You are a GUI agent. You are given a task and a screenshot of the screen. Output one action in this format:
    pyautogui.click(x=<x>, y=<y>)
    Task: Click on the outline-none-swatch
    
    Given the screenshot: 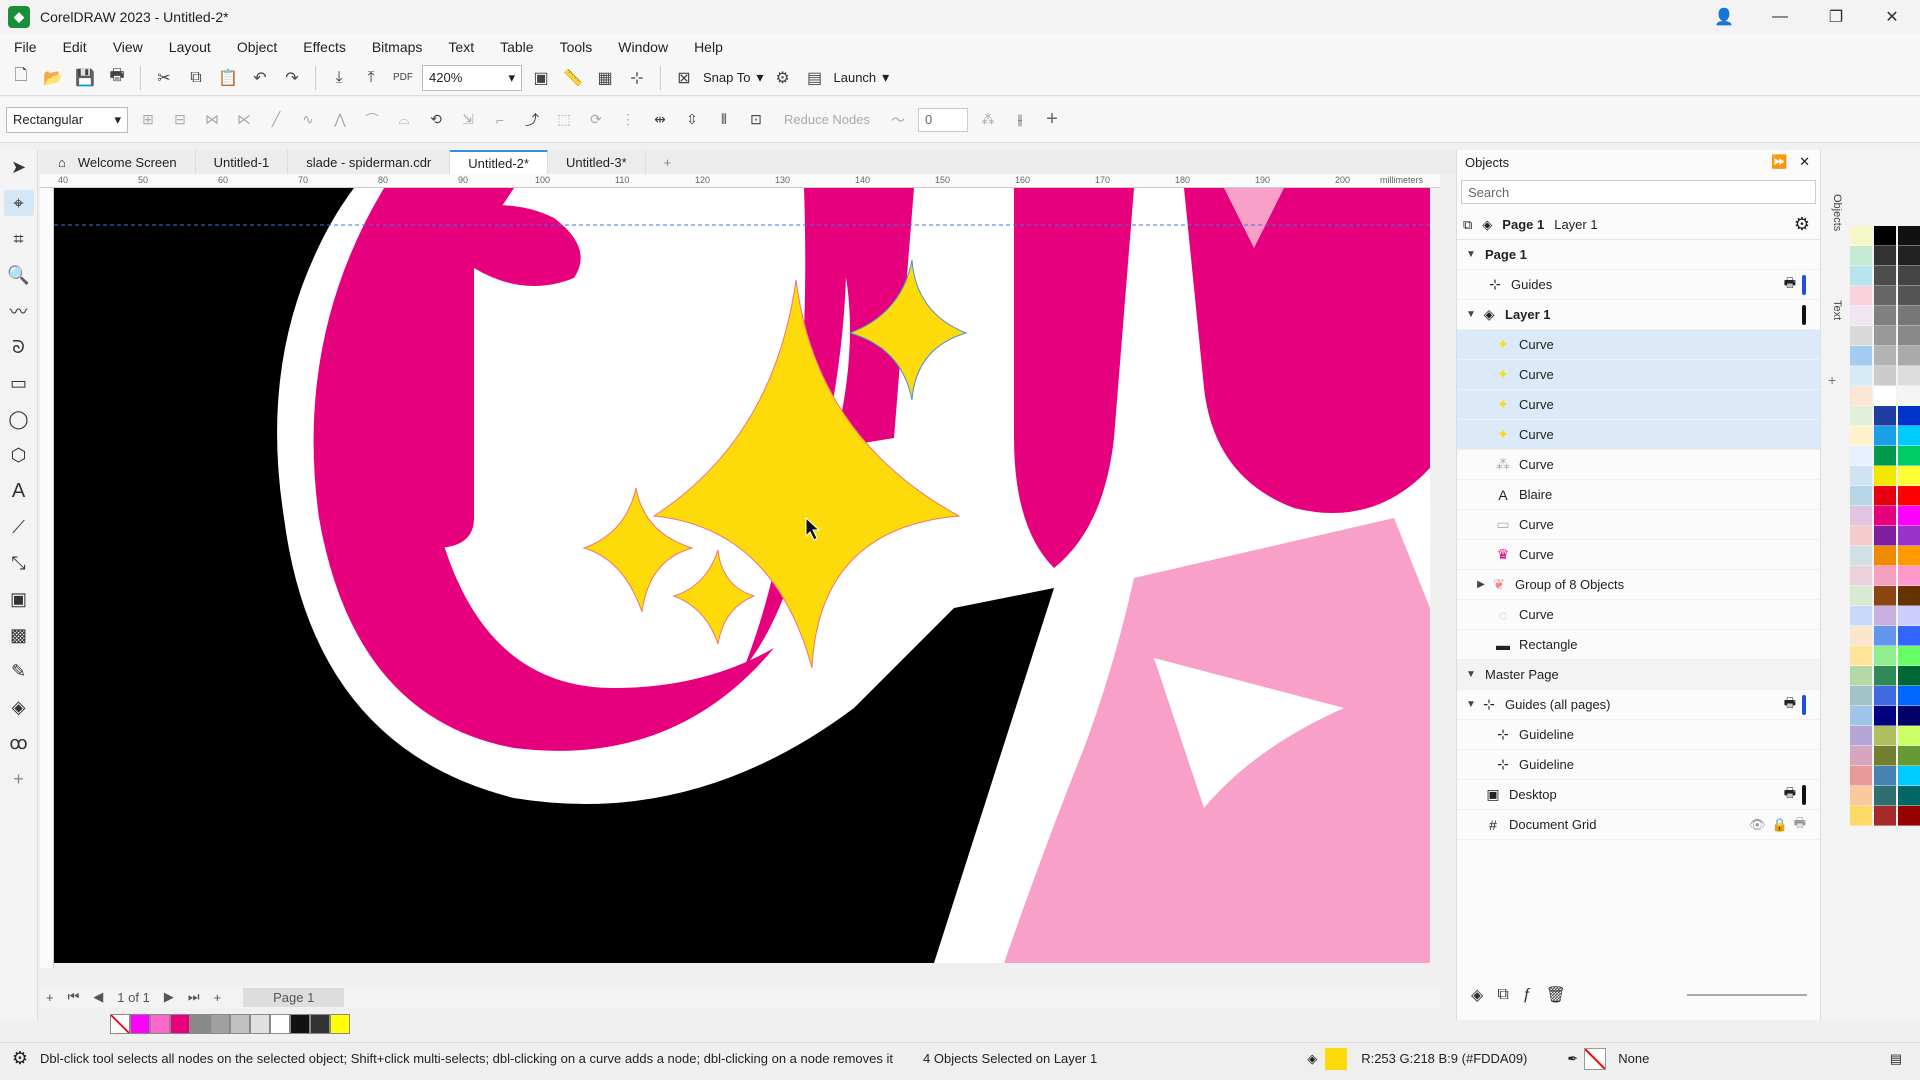 What is the action you would take?
    pyautogui.click(x=1595, y=1058)
    